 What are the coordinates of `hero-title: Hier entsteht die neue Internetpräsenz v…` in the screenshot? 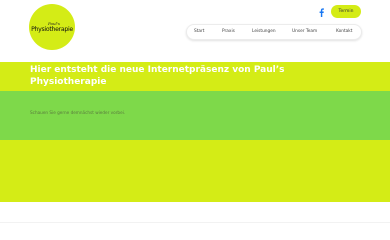 It's located at (157, 76).